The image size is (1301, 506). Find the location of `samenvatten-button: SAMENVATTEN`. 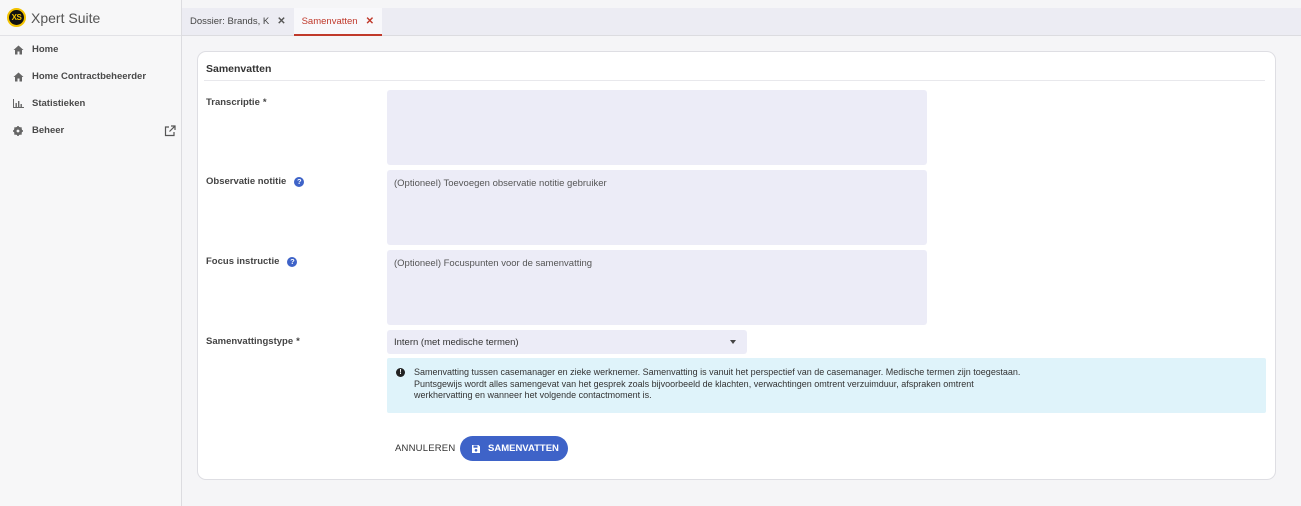

samenvatten-button: SAMENVATTEN is located at coordinates (514, 448).